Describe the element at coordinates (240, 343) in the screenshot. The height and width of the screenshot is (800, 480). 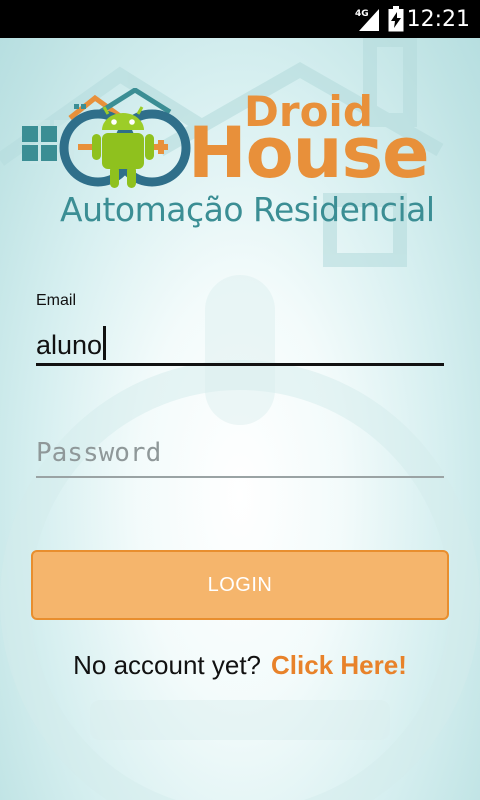
I see `email-field: aluno` at that location.